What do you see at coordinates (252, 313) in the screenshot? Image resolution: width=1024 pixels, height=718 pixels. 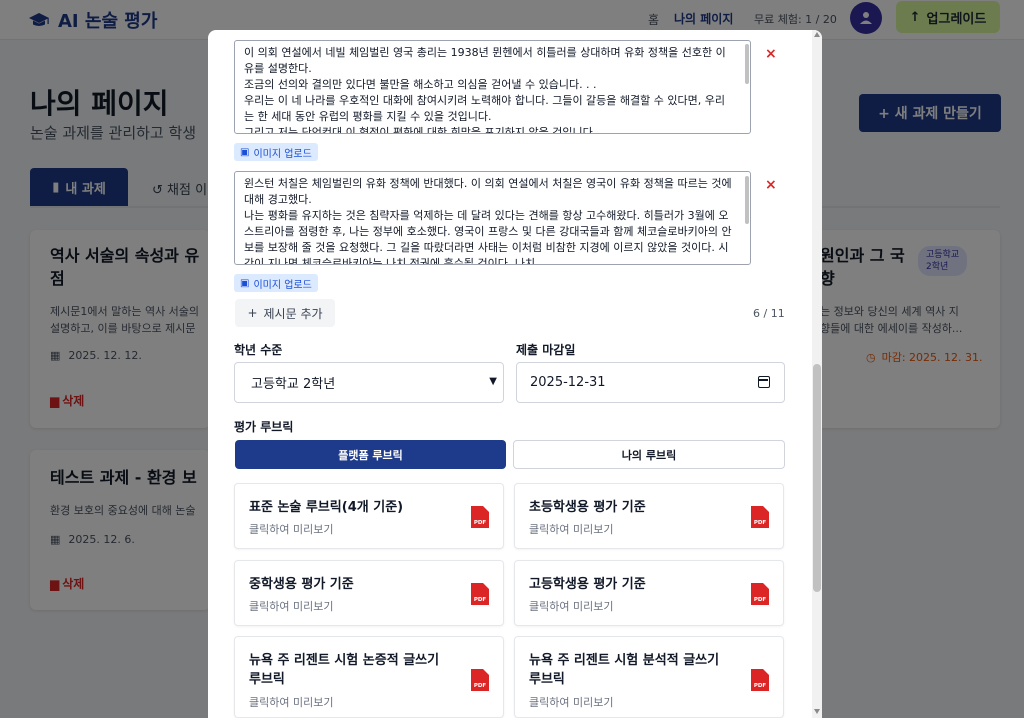 I see `plus-icon: +` at bounding box center [252, 313].